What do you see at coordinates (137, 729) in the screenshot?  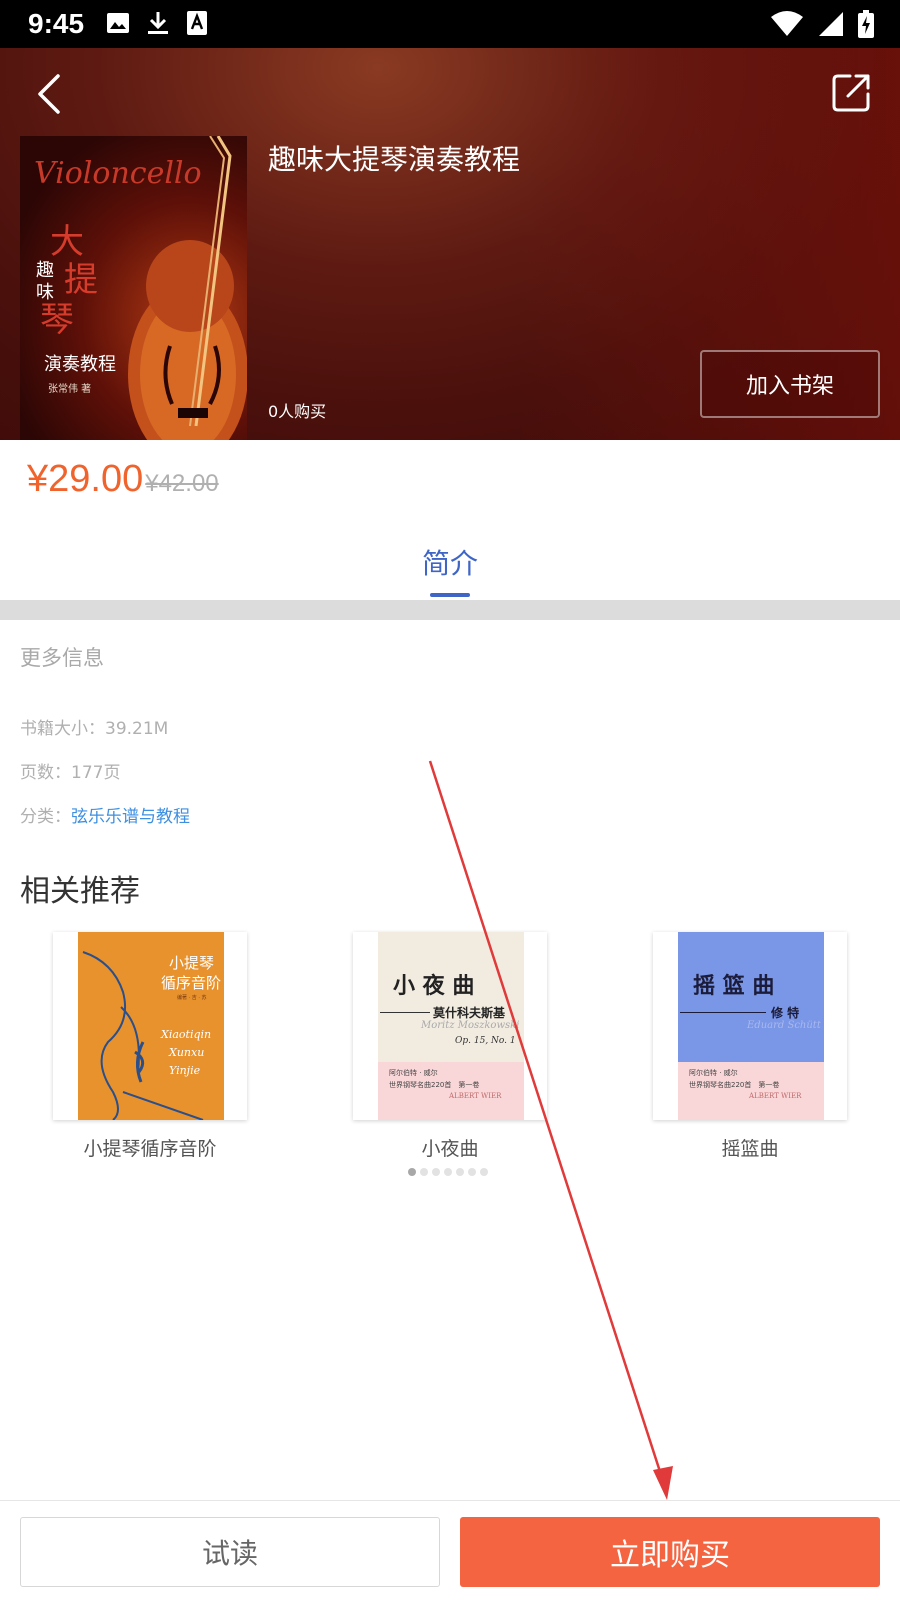 I see `book-size-value: 39.21M` at bounding box center [137, 729].